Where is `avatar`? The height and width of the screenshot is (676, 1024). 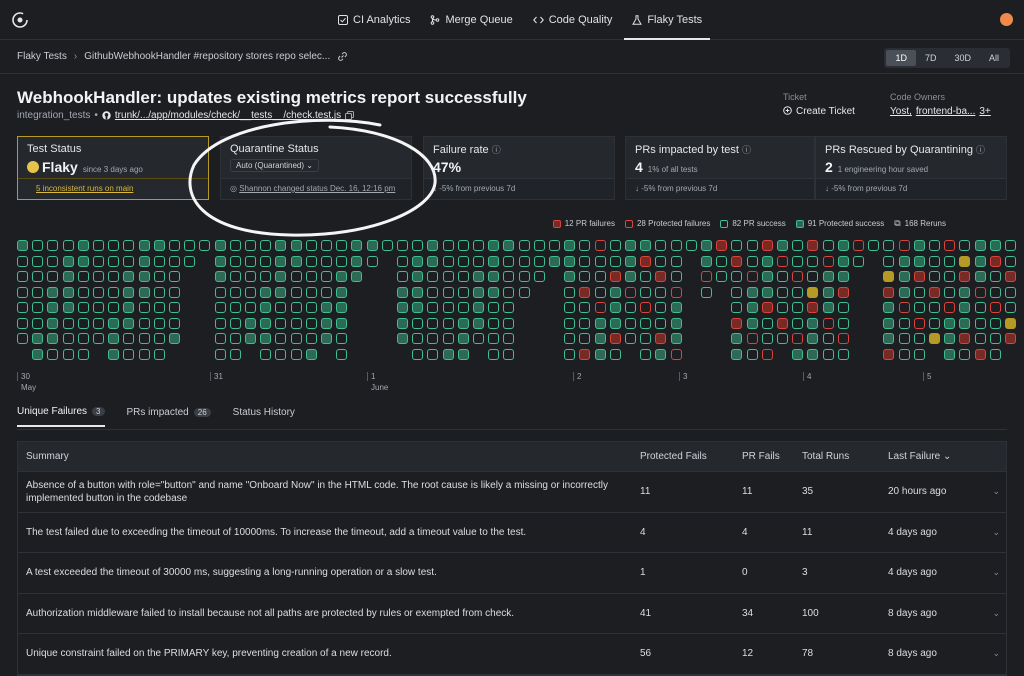 avatar is located at coordinates (1006, 19).